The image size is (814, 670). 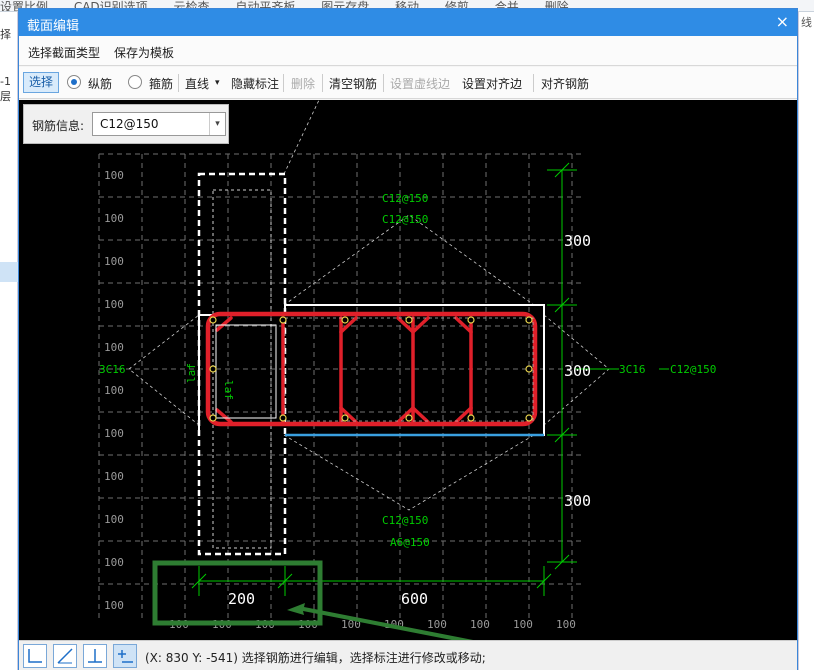 I want to click on column-outline, so click(x=242, y=364).